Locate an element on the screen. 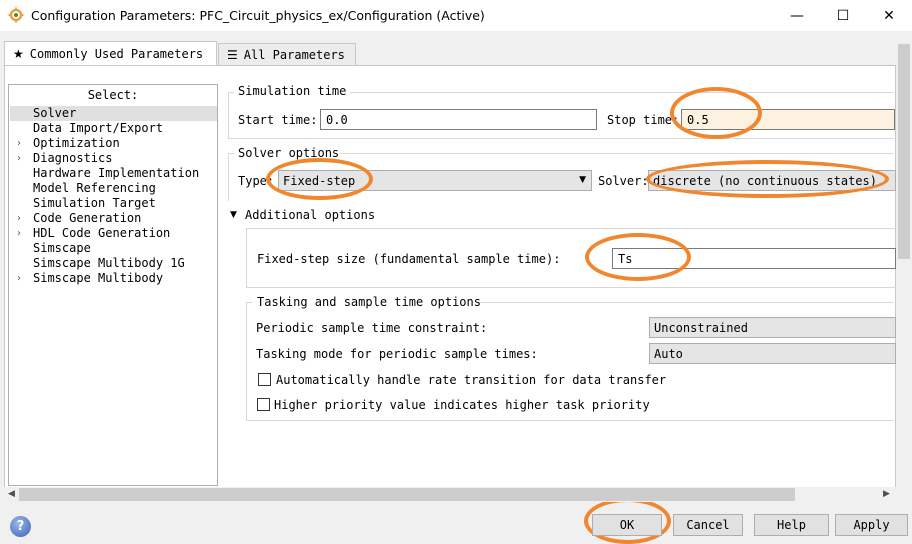 The height and width of the screenshot is (544, 912). additional-options-heading: Additional options is located at coordinates (310, 215).